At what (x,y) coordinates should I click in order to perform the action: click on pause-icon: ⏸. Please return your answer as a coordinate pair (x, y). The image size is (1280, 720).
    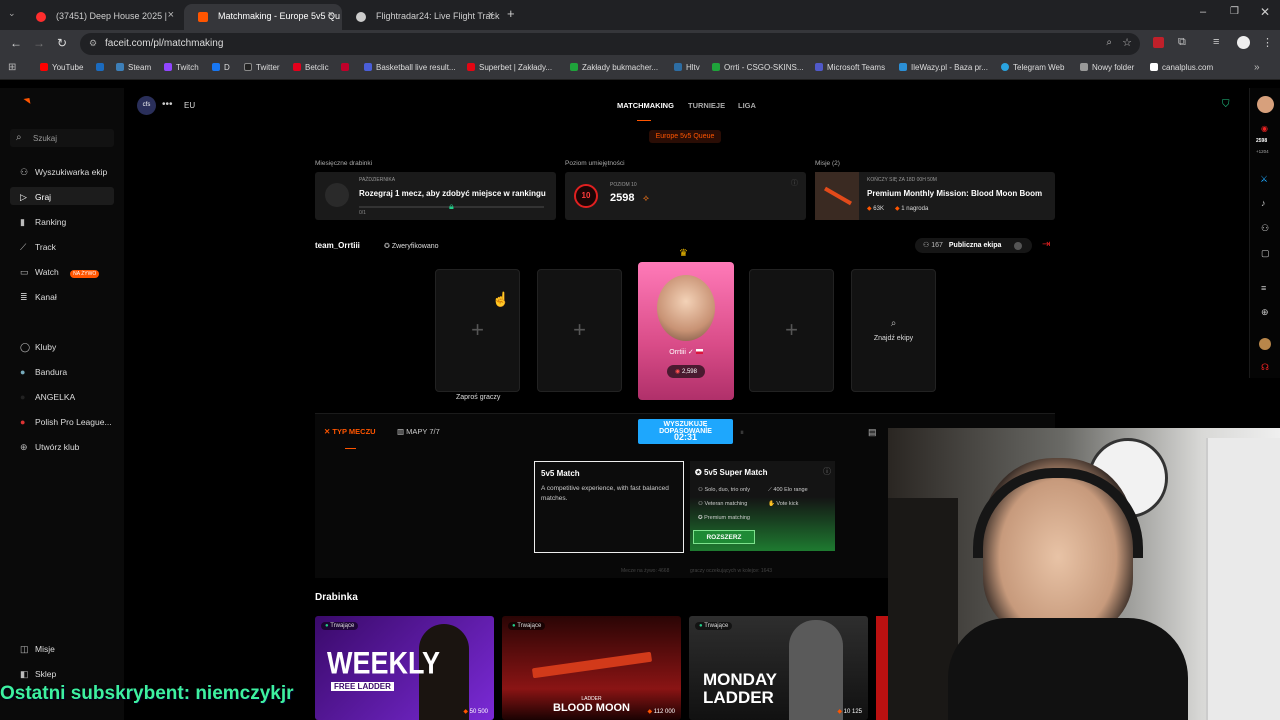
    Looking at the image, I should click on (742, 433).